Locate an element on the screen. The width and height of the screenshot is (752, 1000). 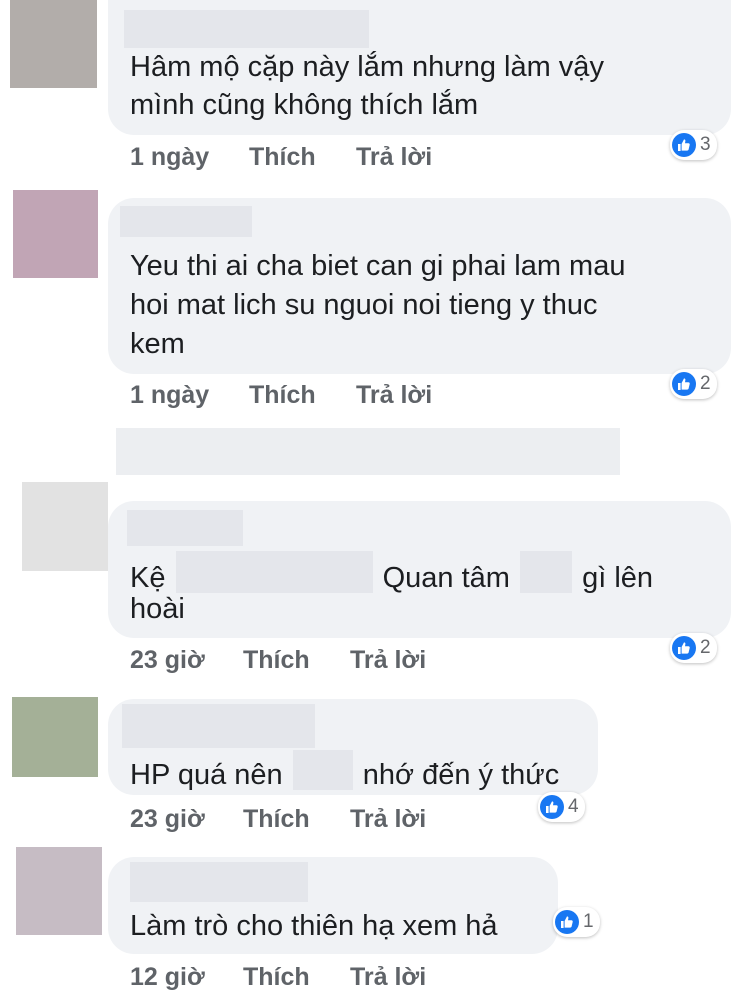
reaction-count: 1 is located at coordinates (576, 922).